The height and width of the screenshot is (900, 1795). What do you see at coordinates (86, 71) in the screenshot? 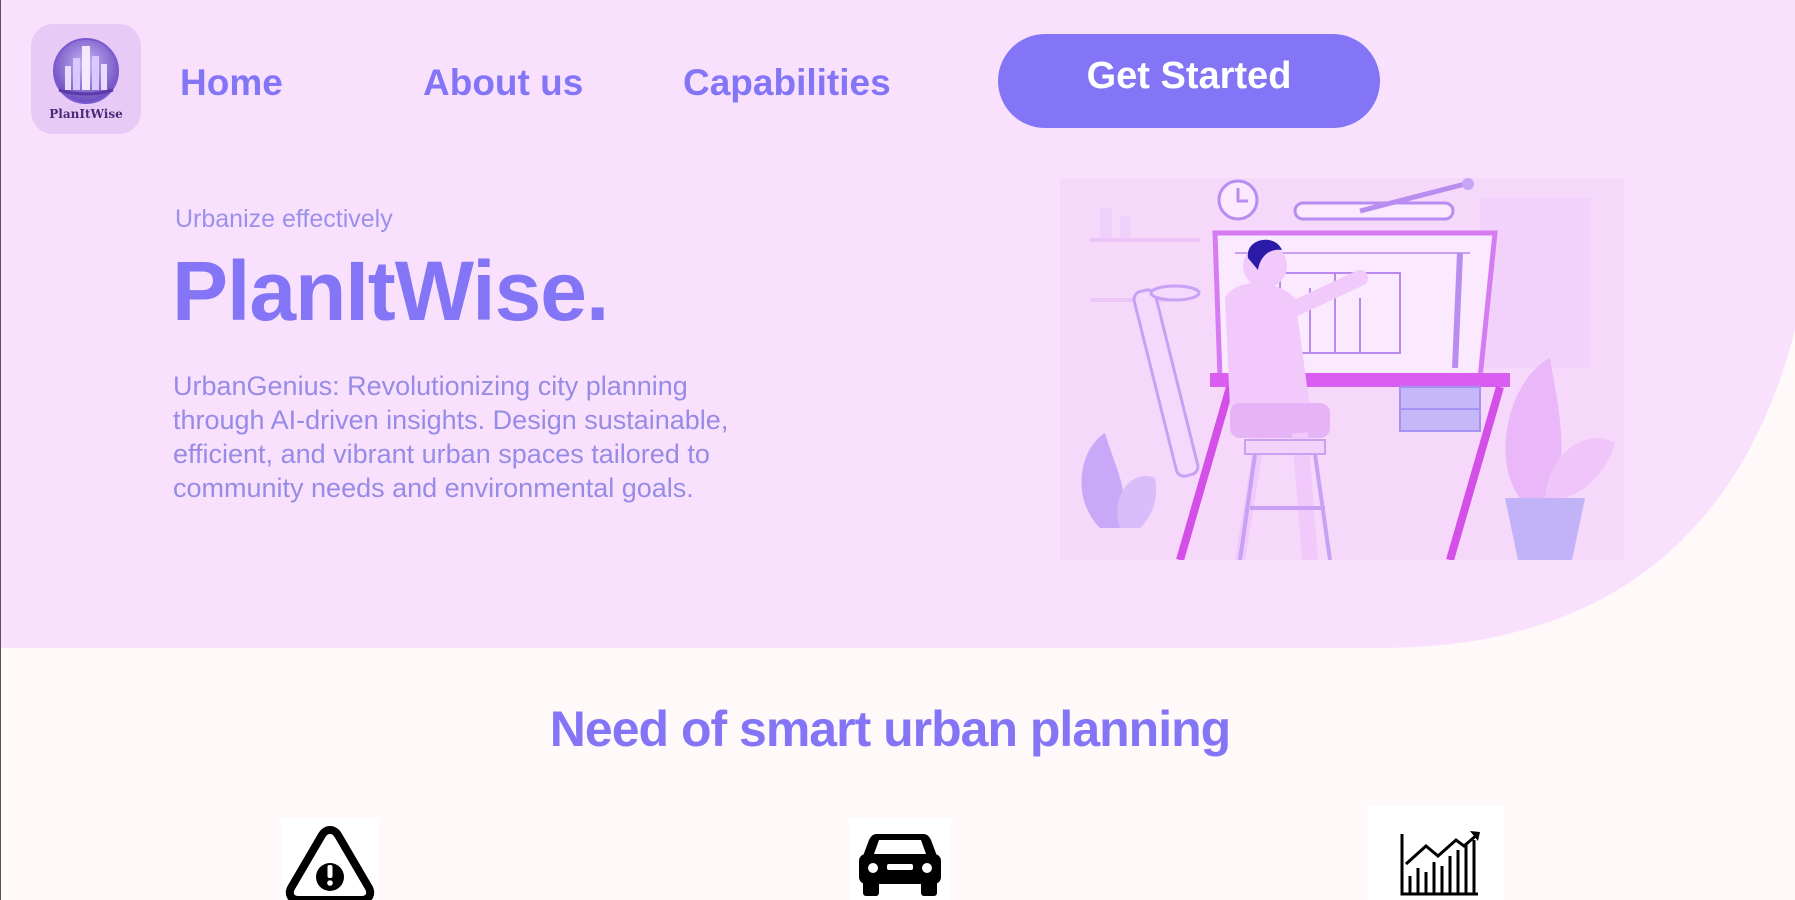
I see `city-globe-icon` at bounding box center [86, 71].